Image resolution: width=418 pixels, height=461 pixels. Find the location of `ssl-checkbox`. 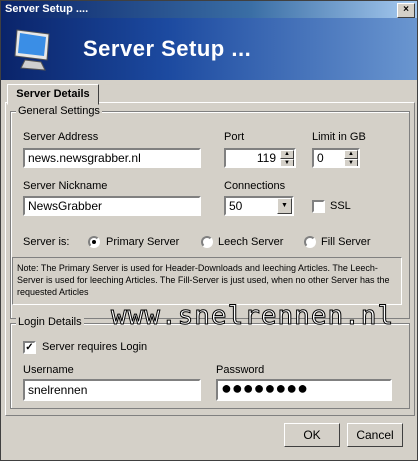

ssl-checkbox is located at coordinates (318, 206).